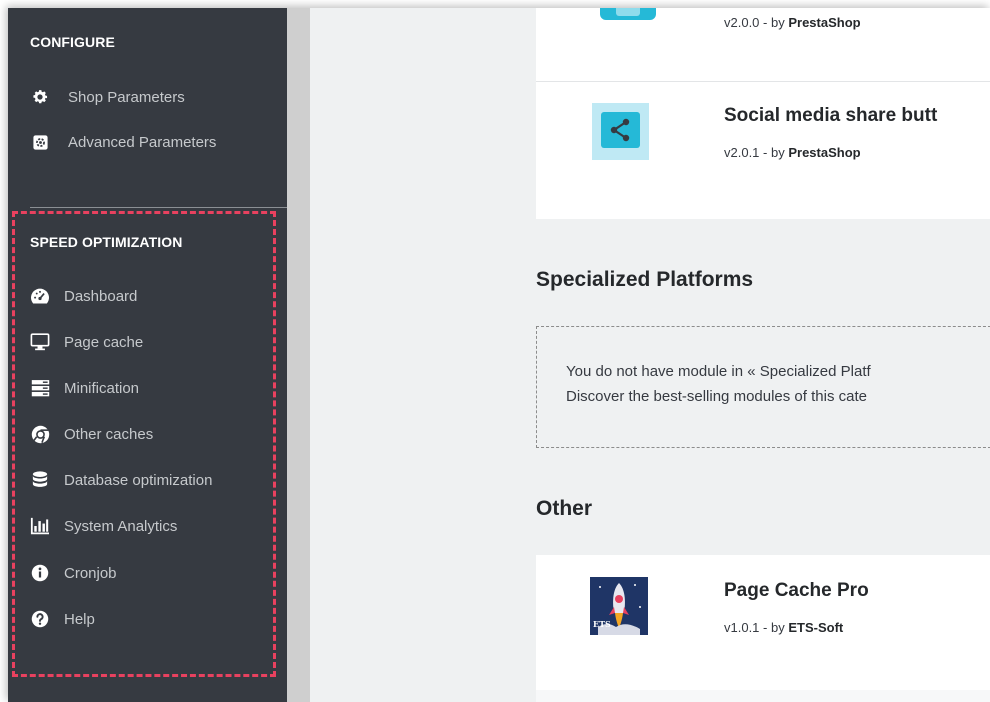 Image resolution: width=990 pixels, height=702 pixels. What do you see at coordinates (763, 387) in the screenshot?
I see `empty-state-box` at bounding box center [763, 387].